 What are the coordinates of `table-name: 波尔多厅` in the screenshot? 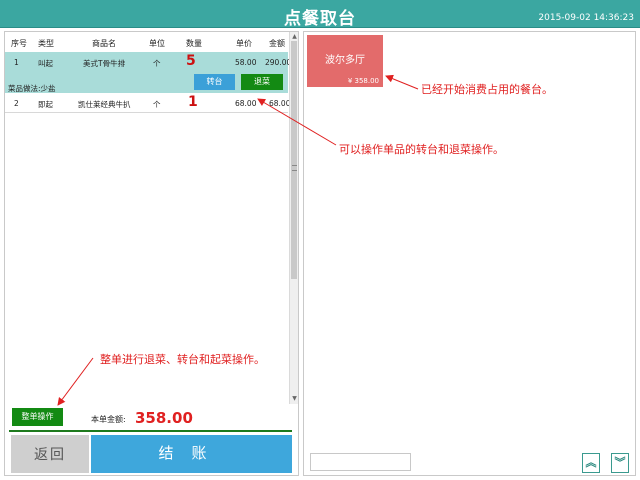 It's located at (345, 60).